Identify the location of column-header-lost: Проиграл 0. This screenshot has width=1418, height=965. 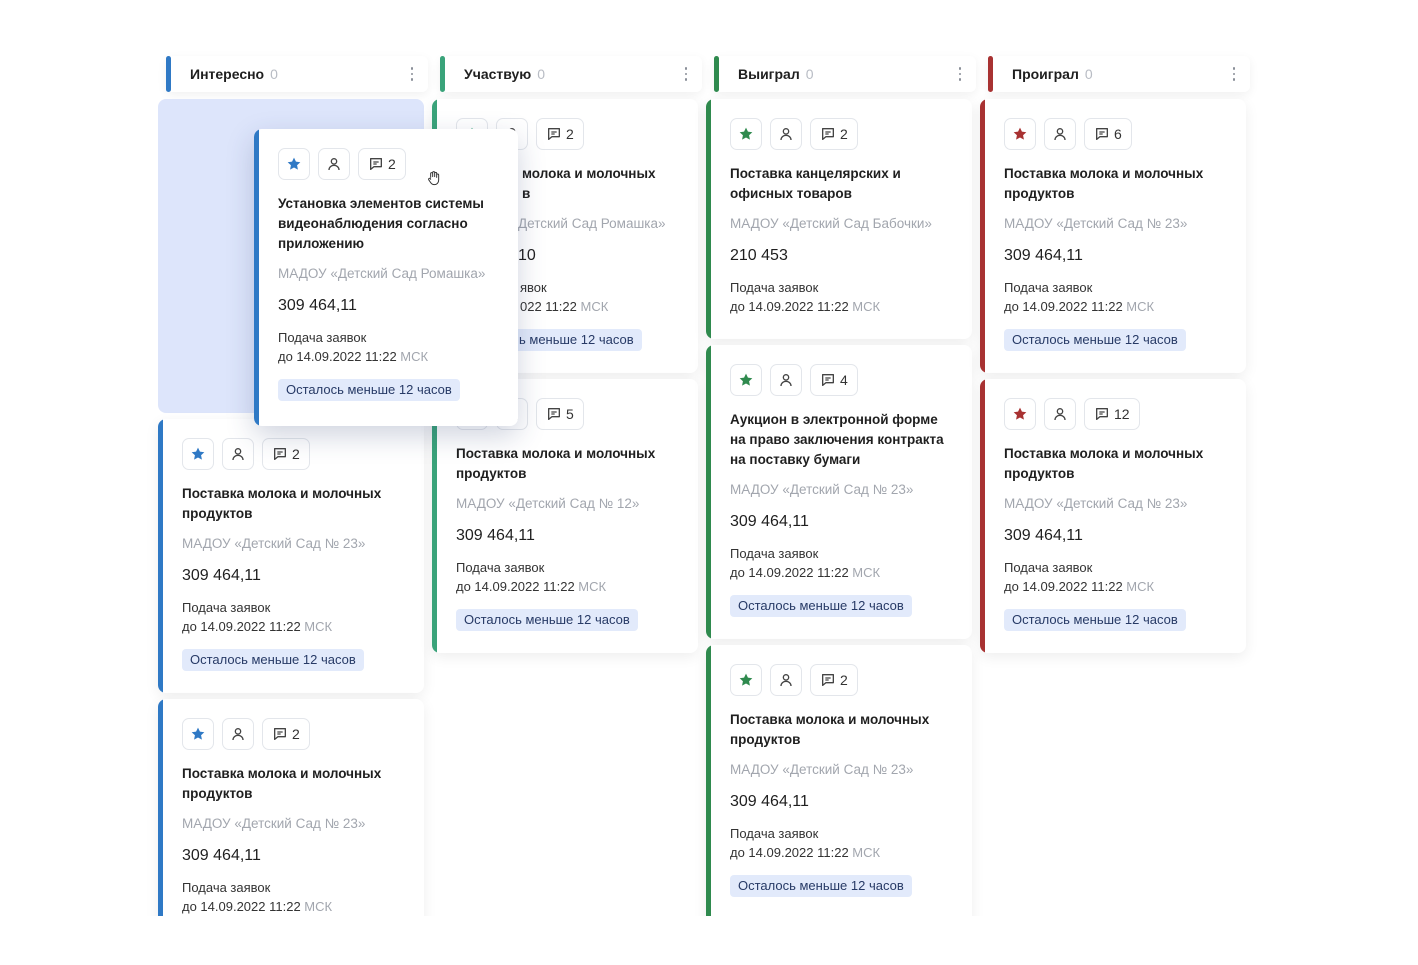
(1119, 74).